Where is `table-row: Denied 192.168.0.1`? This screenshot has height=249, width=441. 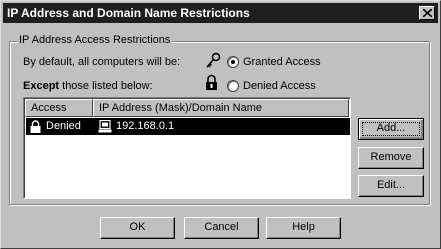
table-row: Denied 192.168.0.1 is located at coordinates (188, 126).